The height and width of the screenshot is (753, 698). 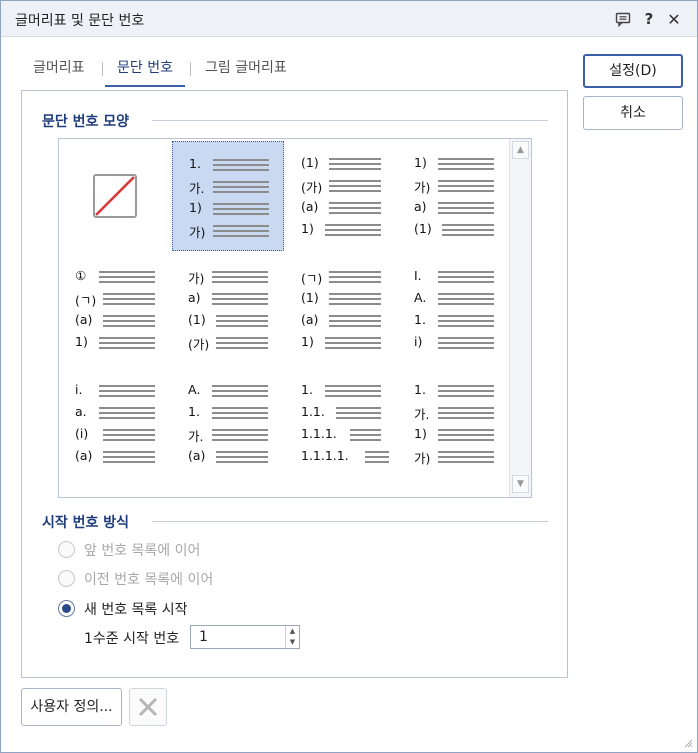 What do you see at coordinates (313, 411) in the screenshot?
I see `numbering-level-label: 1.1.` at bounding box center [313, 411].